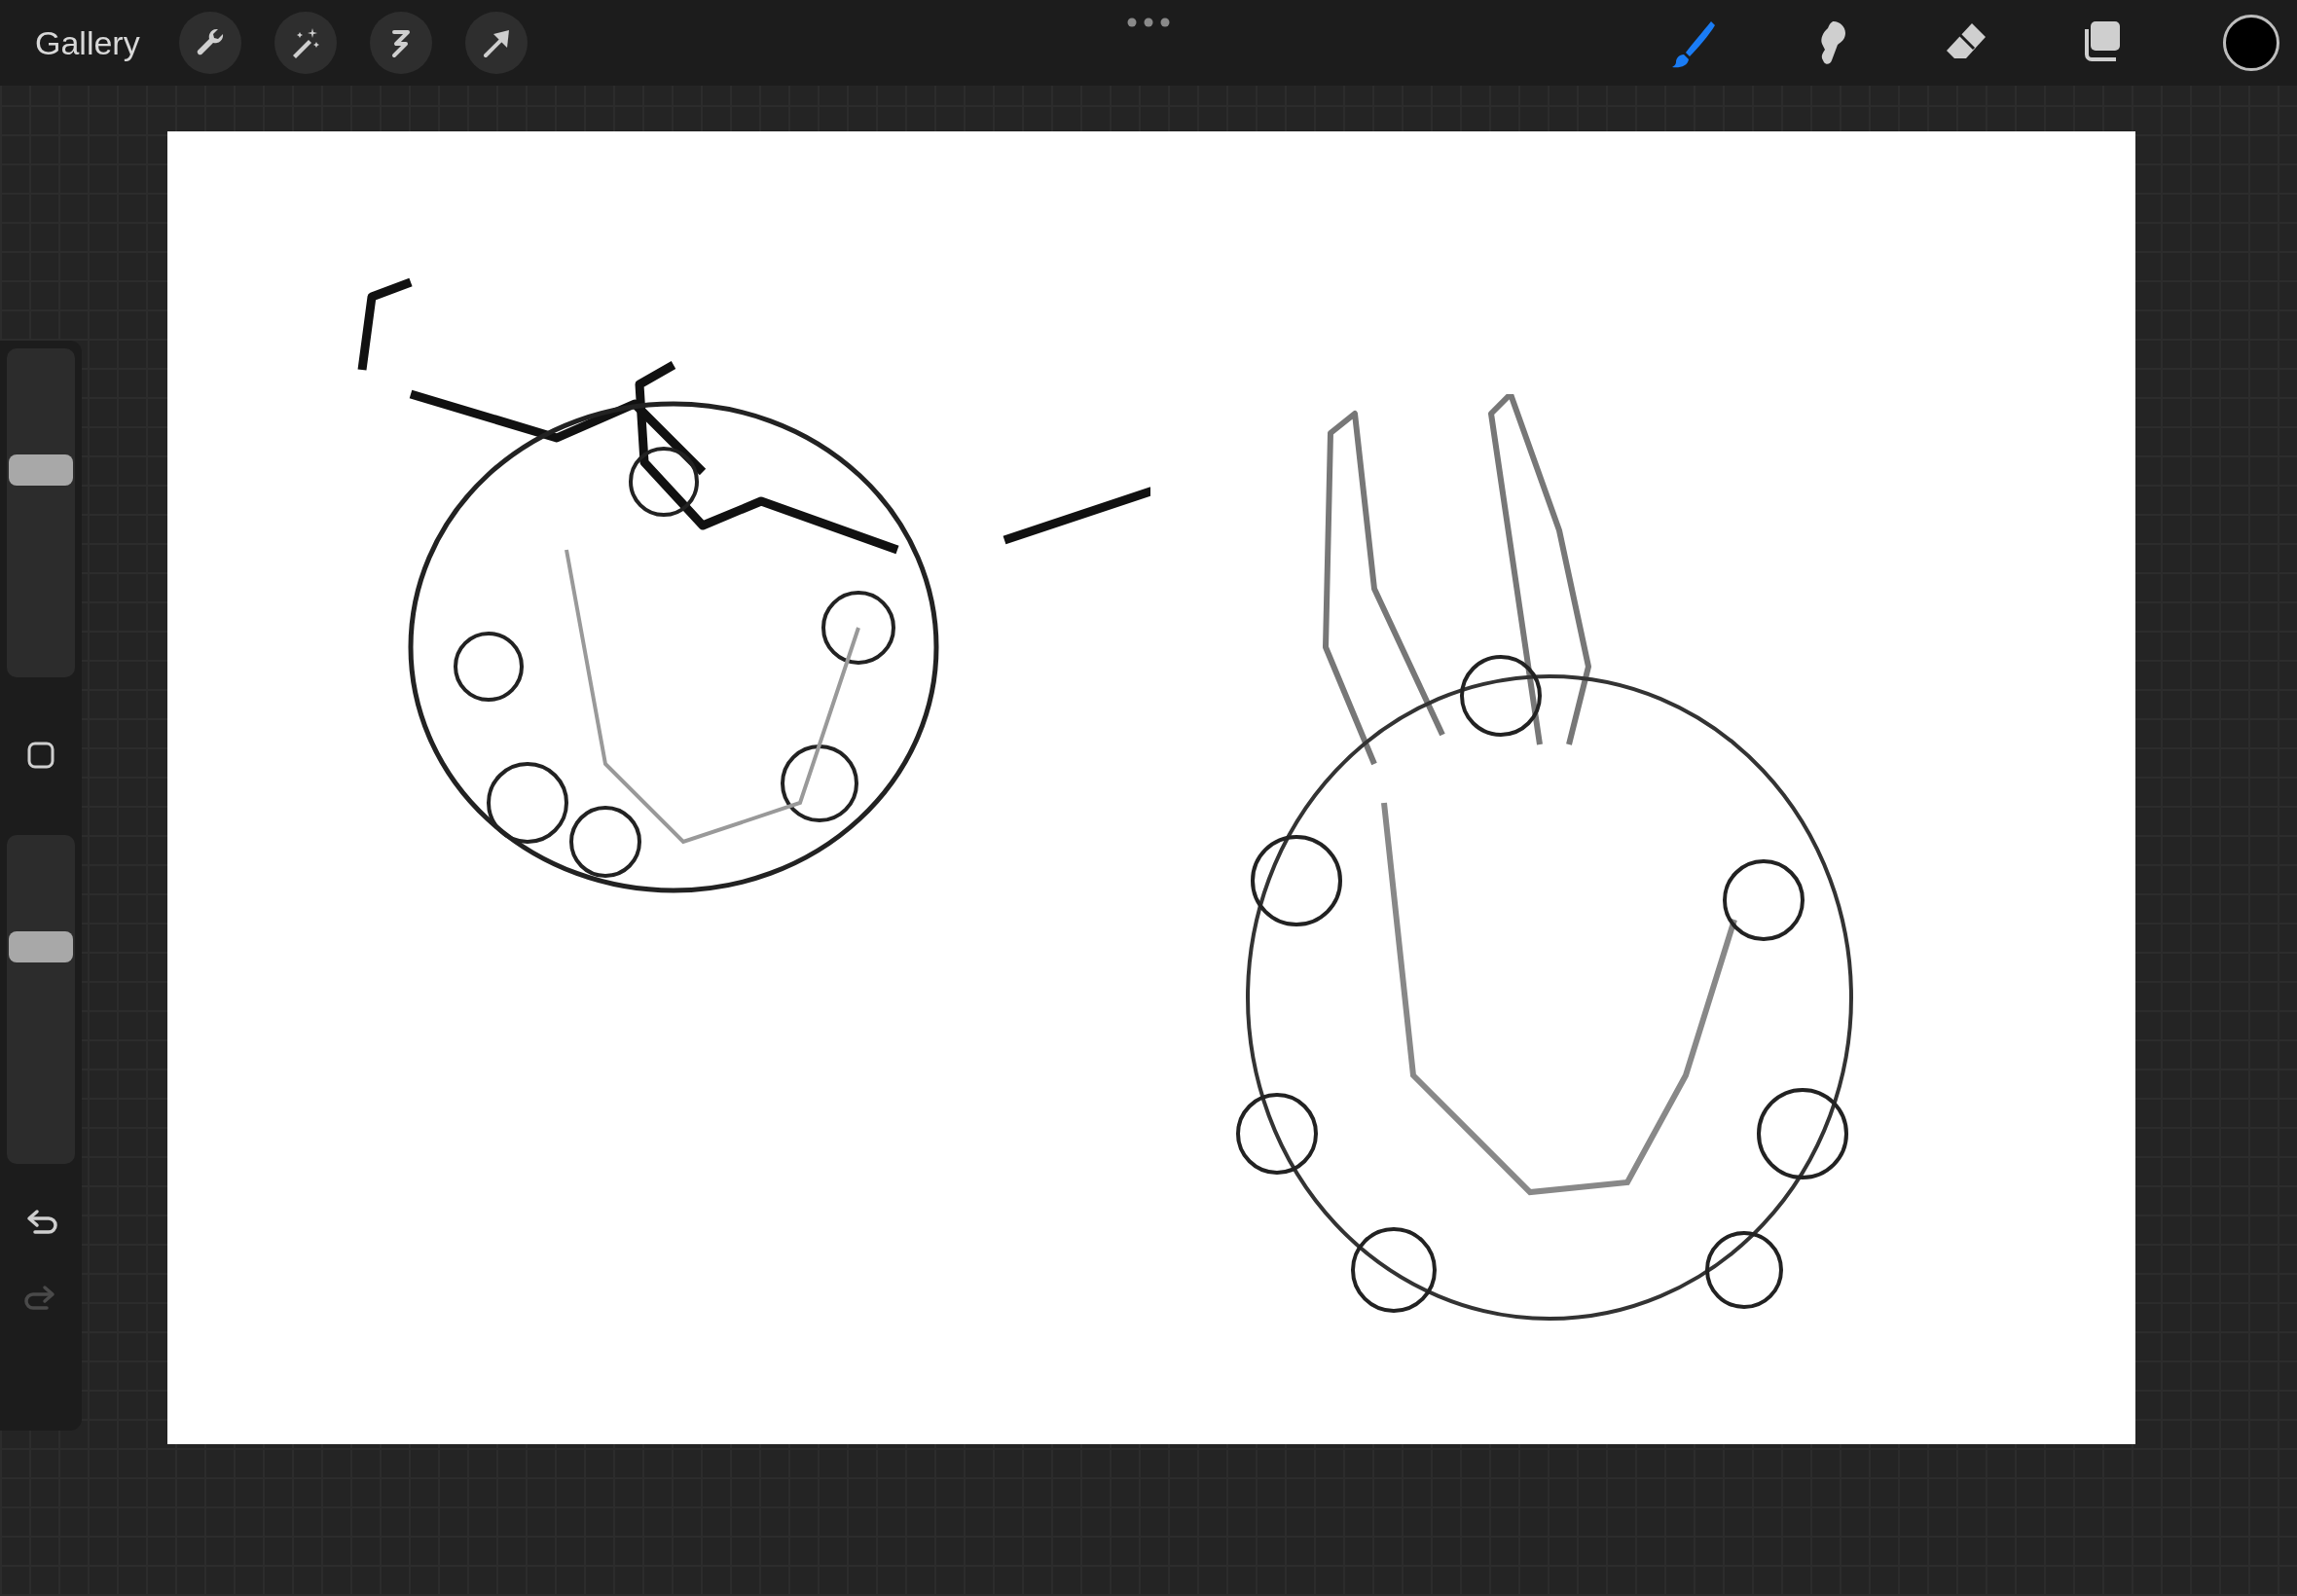 The image size is (2297, 1596). I want to click on color-swatch, so click(2251, 43).